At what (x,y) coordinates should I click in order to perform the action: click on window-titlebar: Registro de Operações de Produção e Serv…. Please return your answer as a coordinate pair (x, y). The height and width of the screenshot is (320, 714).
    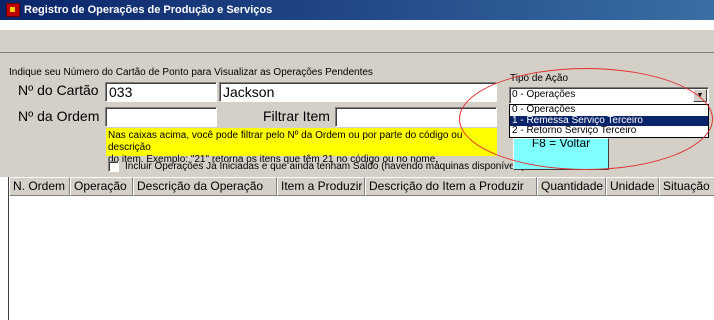
    Looking at the image, I should click on (357, 10).